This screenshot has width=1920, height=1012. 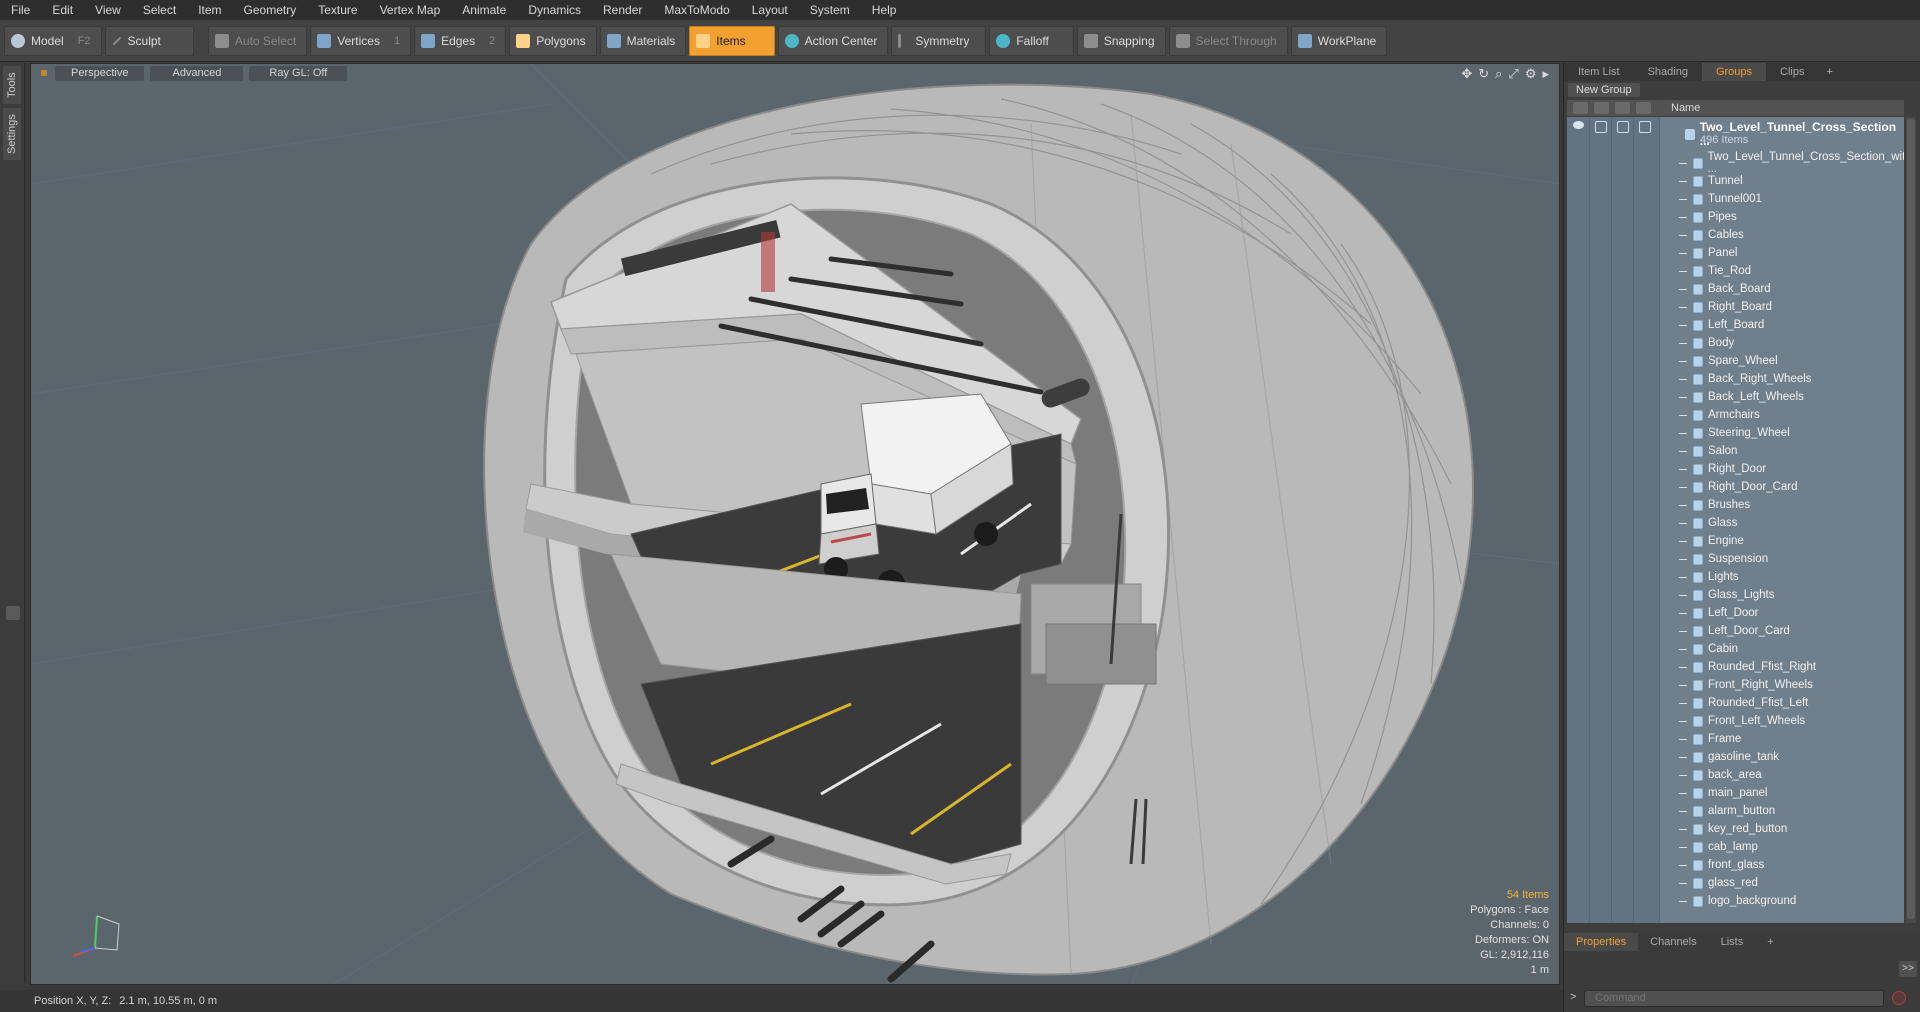 What do you see at coordinates (884, 10) in the screenshot?
I see `menu-help: Help` at bounding box center [884, 10].